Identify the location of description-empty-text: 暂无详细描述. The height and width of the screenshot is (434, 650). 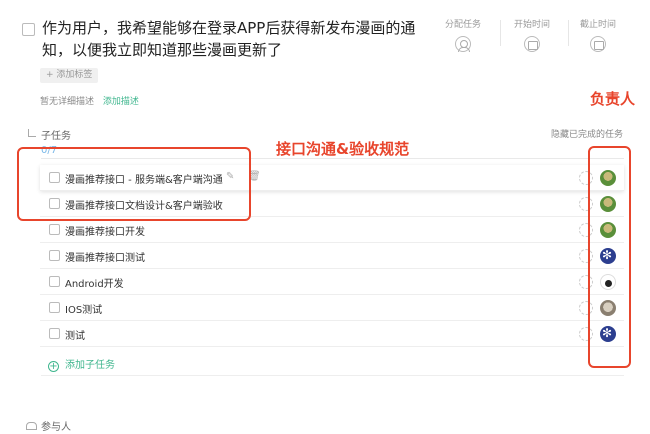
(67, 102).